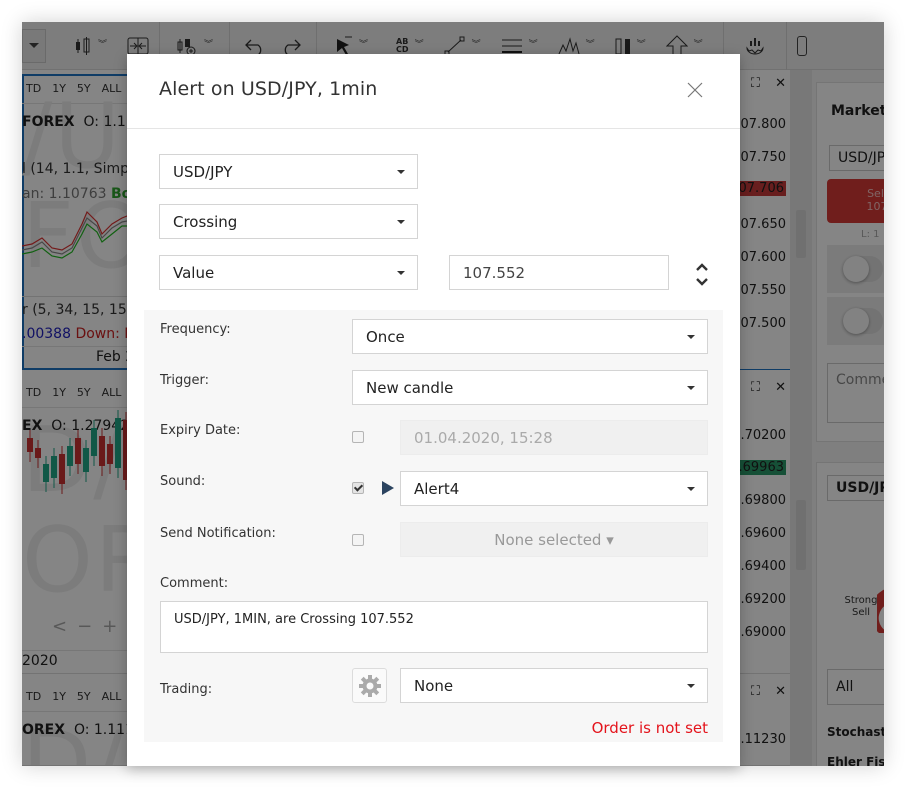 The height and width of the screenshot is (788, 906). Describe the element at coordinates (554, 685) in the screenshot. I see `trading-select: None` at that location.